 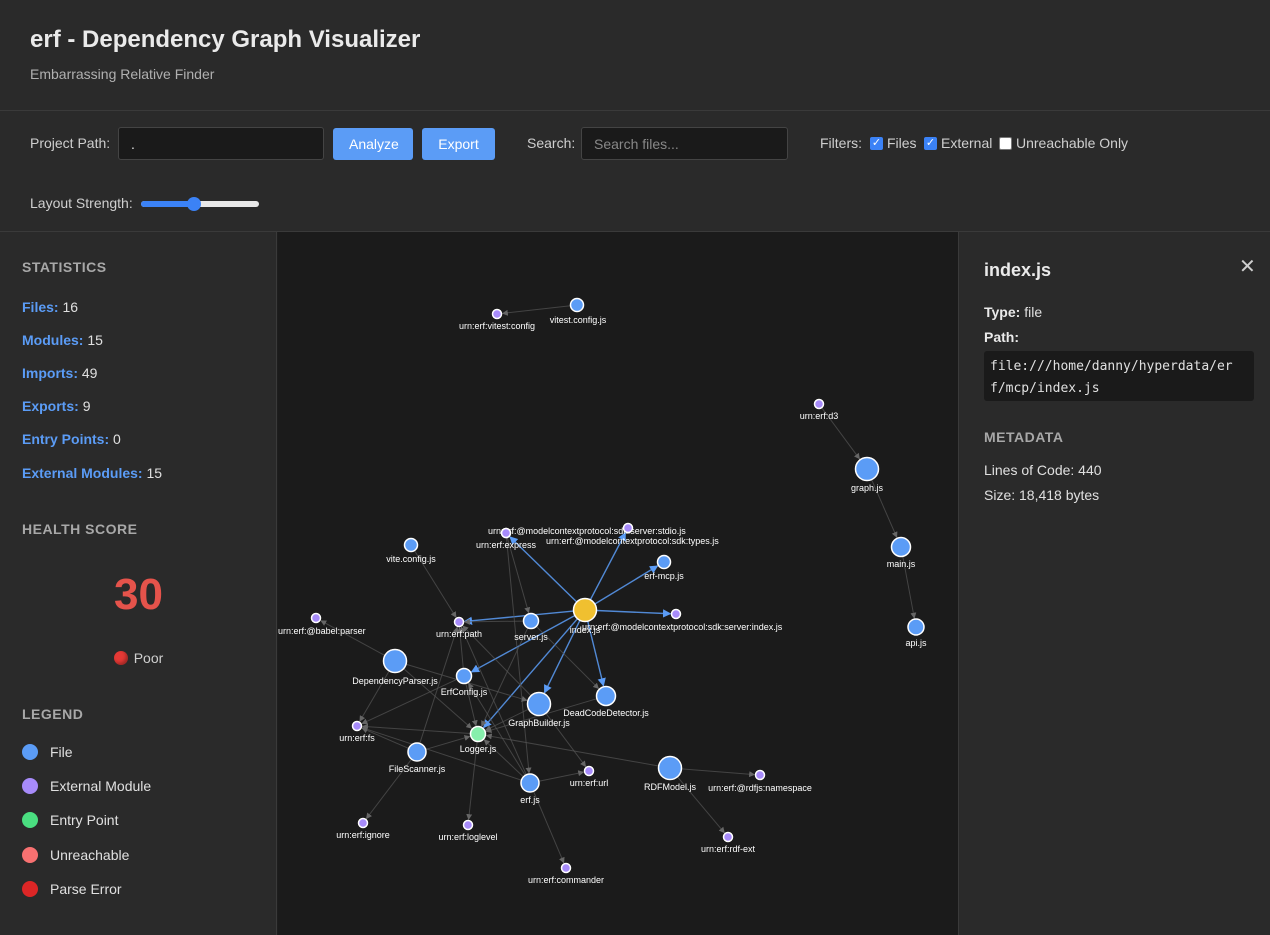 I want to click on graph-node: DeadCodeDetector.js, so click(x=606, y=702).